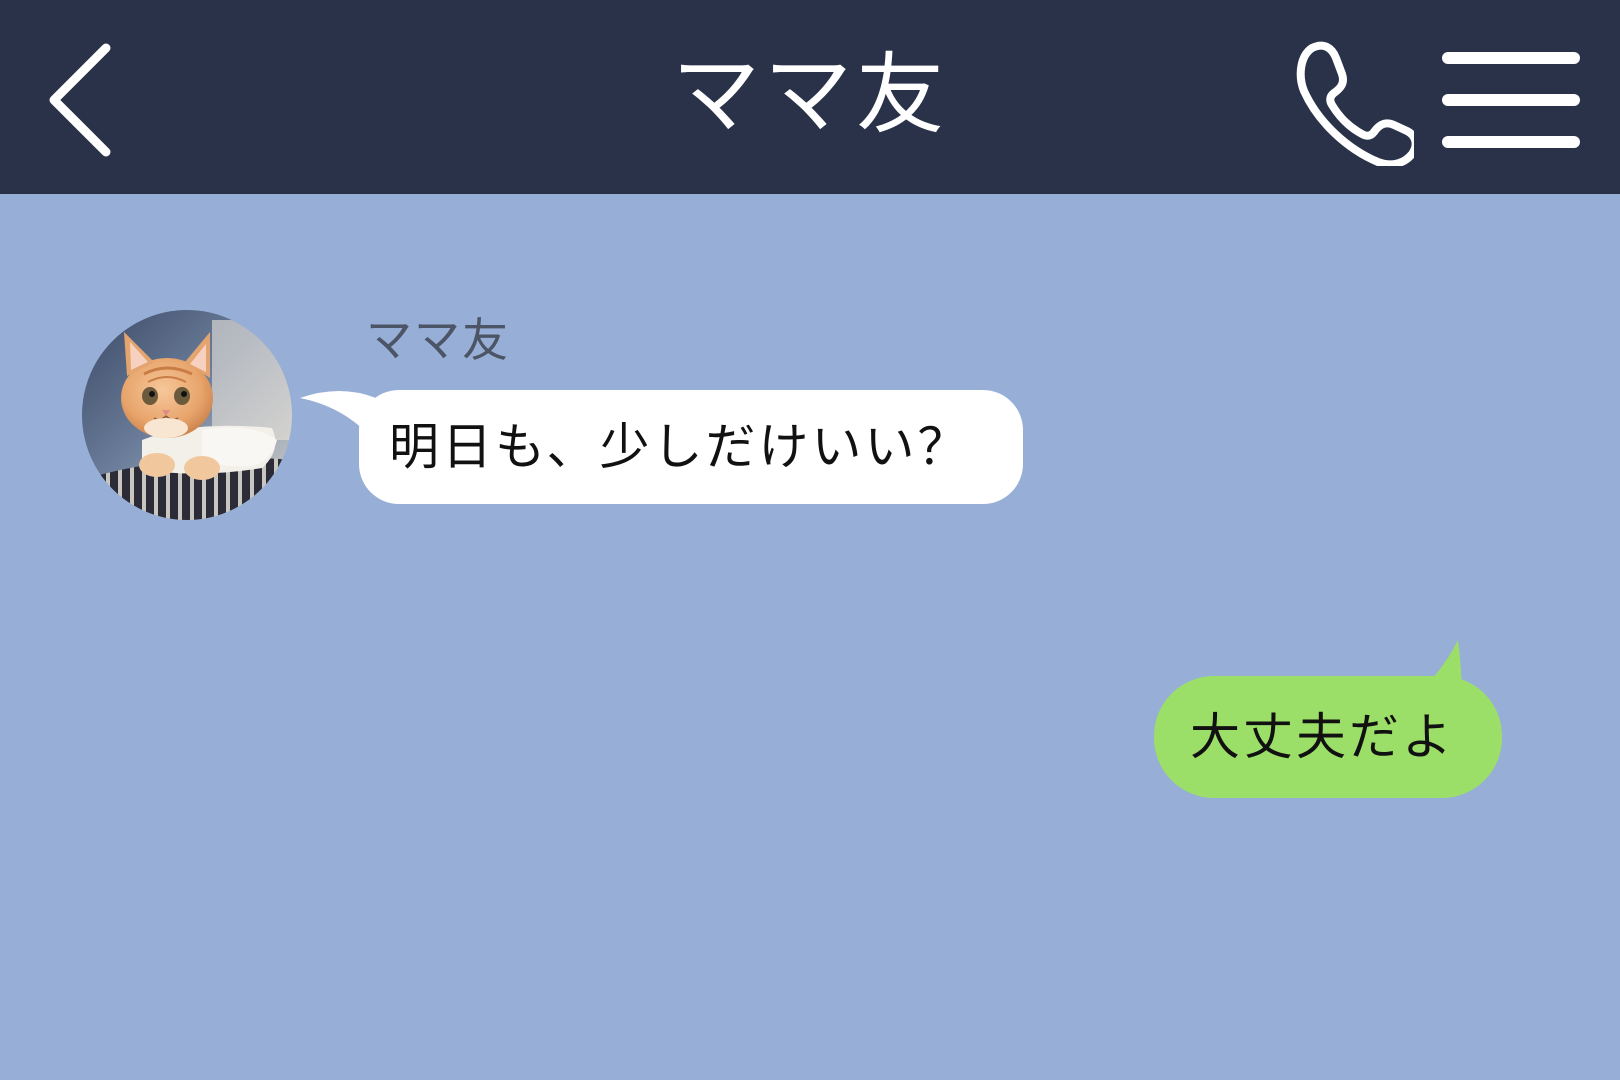  What do you see at coordinates (809, 94) in the screenshot?
I see `chat-title: ママ友` at bounding box center [809, 94].